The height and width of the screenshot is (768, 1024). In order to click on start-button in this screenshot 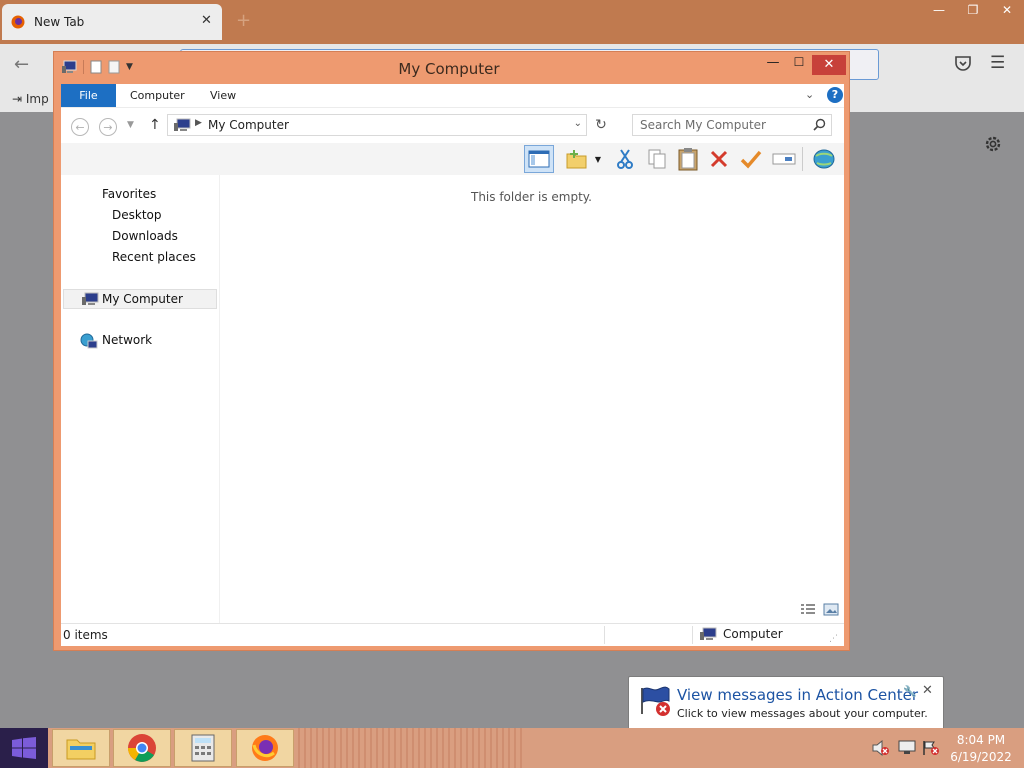, I will do `click(24, 748)`.